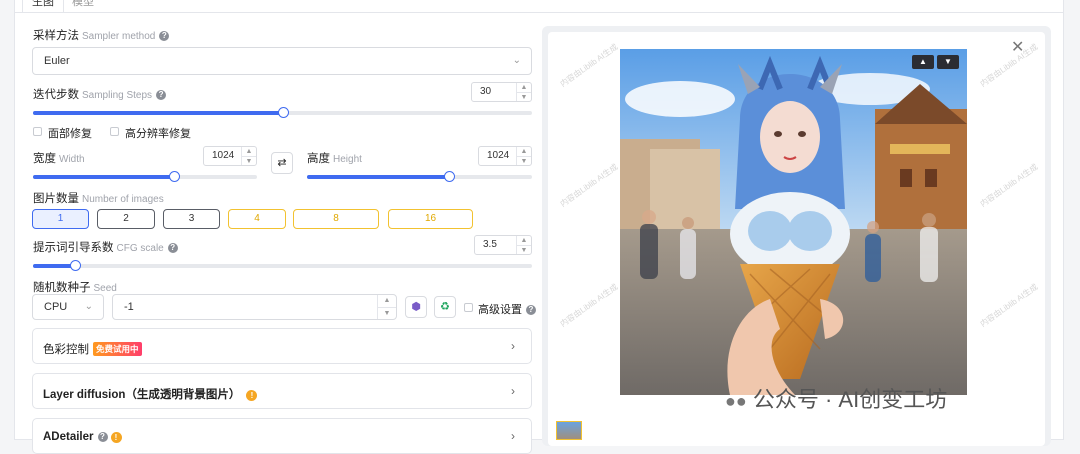 The height and width of the screenshot is (454, 1080). What do you see at coordinates (150, 394) in the screenshot?
I see `layer-diffusion-title: Layer diffusion（生成透明背景图片）!` at bounding box center [150, 394].